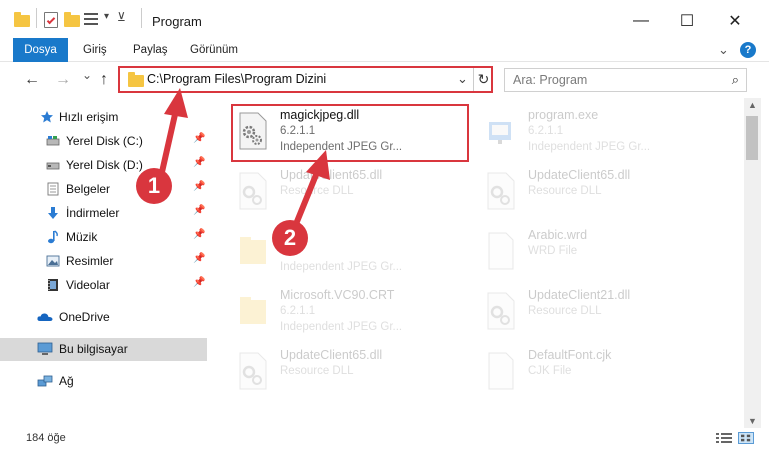 This screenshot has height=465, width=769. I want to click on sidebar-item-this-pc: Bu bilgisayar, so click(103, 349).